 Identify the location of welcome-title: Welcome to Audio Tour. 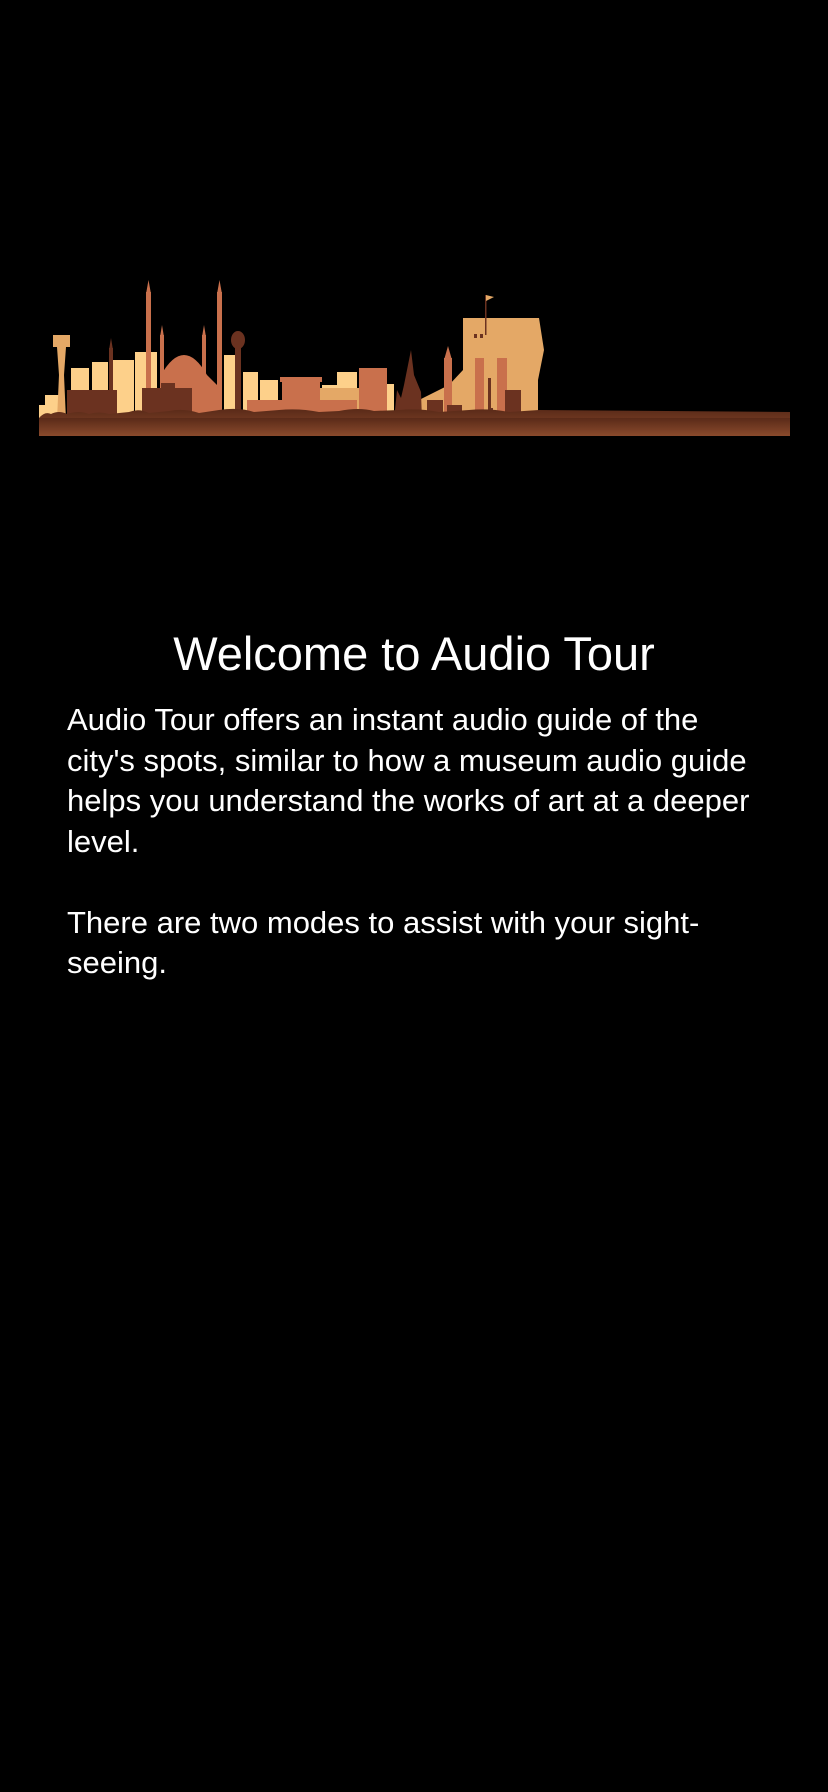
(414, 653).